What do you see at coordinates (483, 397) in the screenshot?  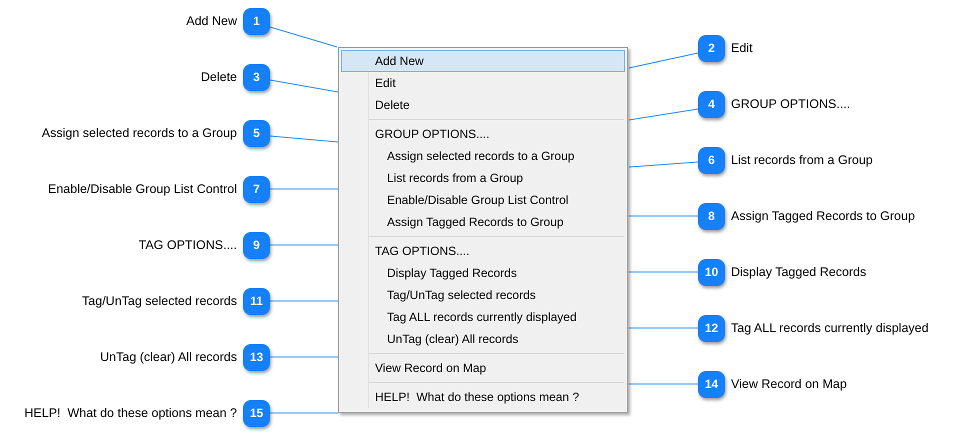 I see `menu-item: HELP! What do these options mean ?` at bounding box center [483, 397].